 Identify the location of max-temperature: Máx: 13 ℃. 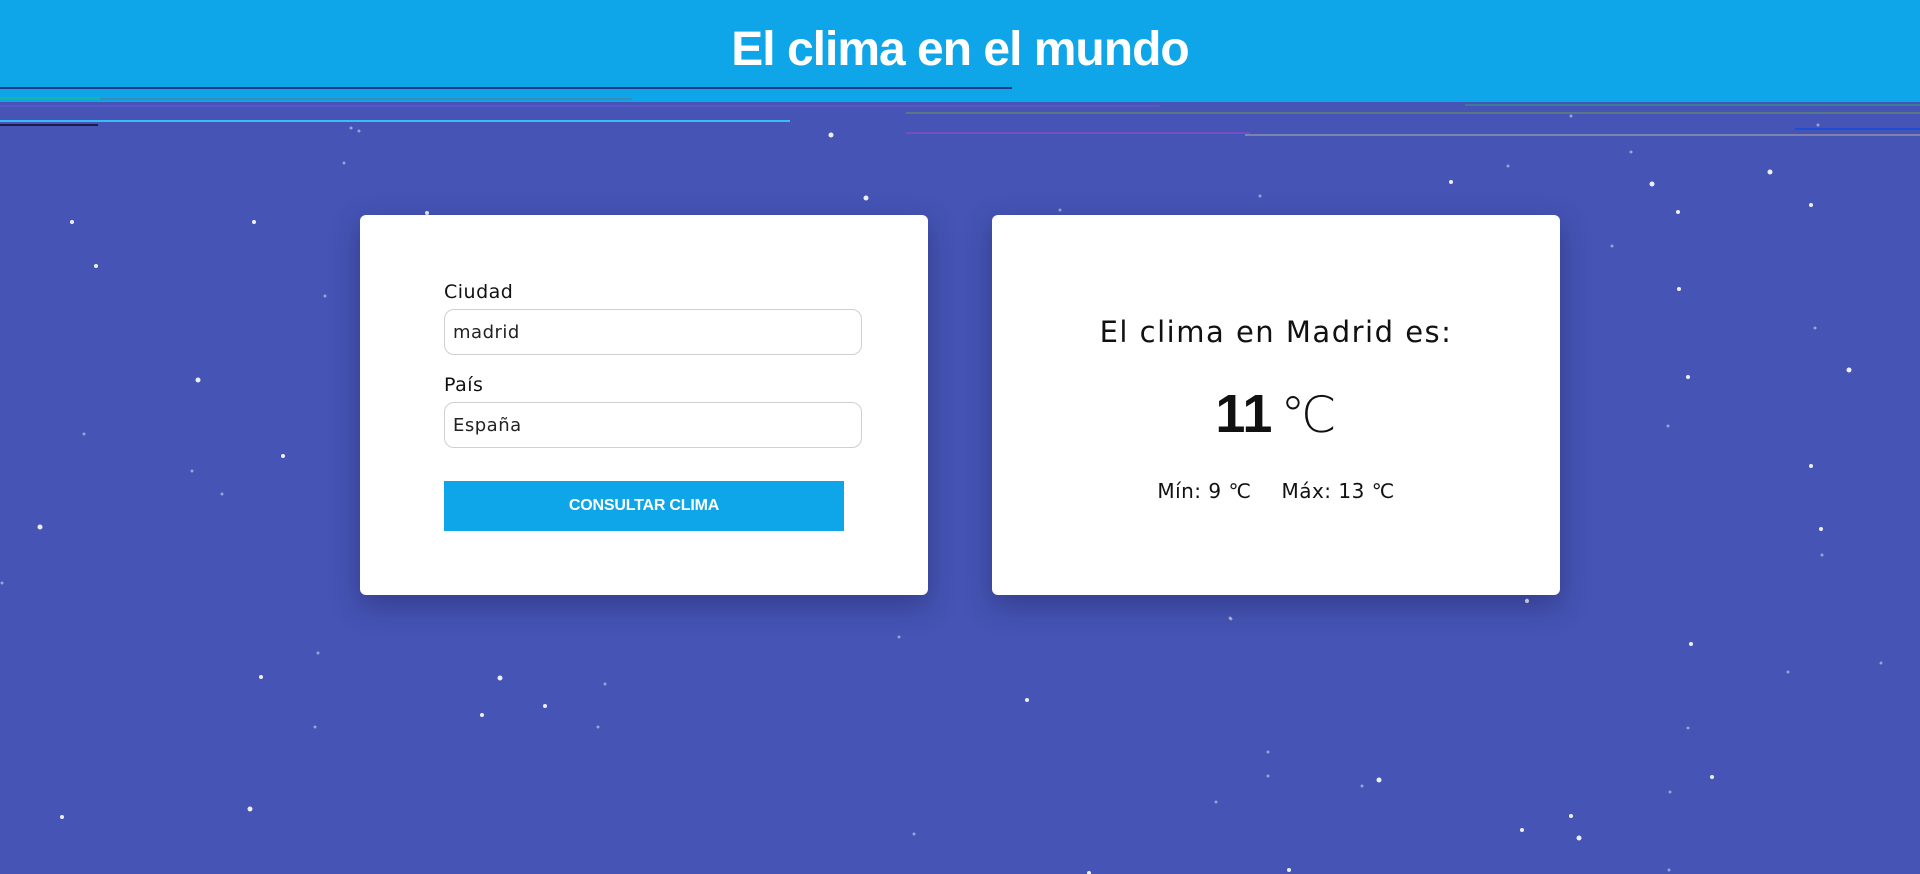
(1338, 491).